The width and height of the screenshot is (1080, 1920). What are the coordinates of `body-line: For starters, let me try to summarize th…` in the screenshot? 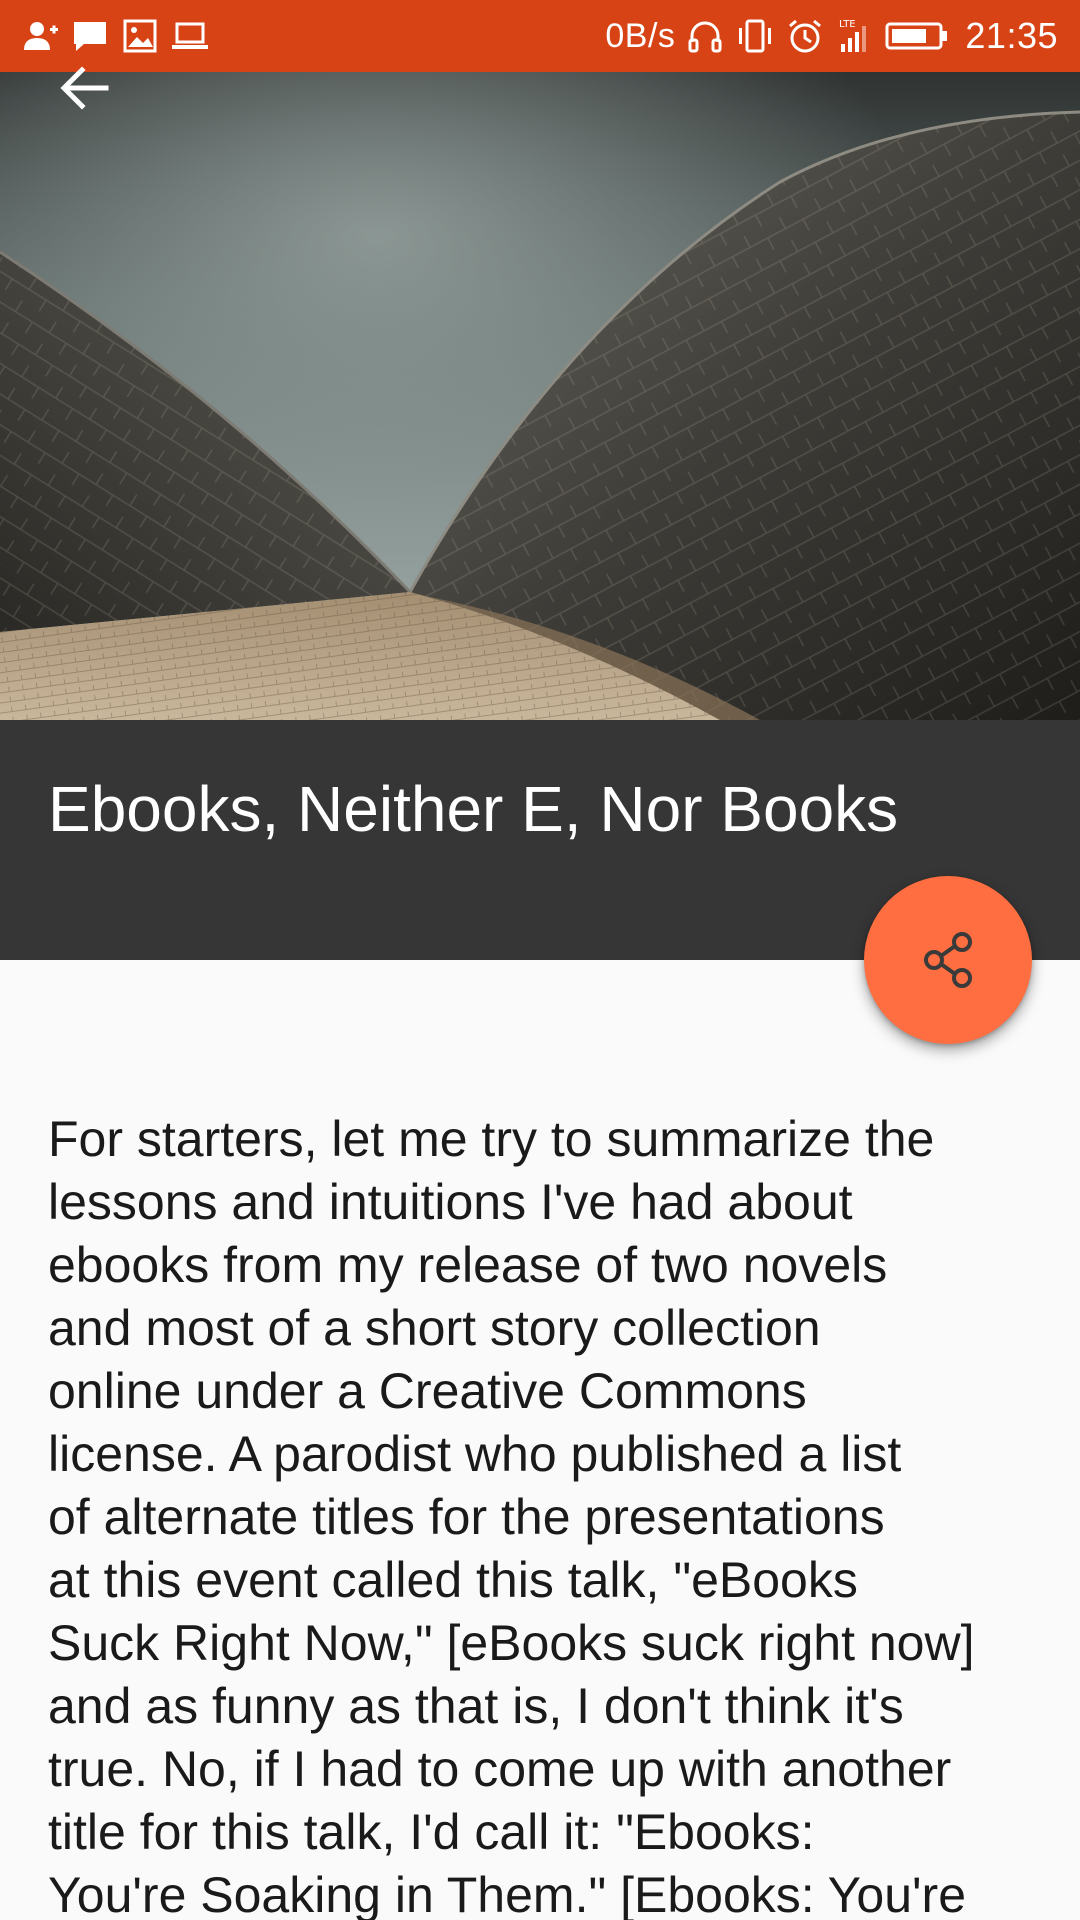 It's located at (491, 1139).